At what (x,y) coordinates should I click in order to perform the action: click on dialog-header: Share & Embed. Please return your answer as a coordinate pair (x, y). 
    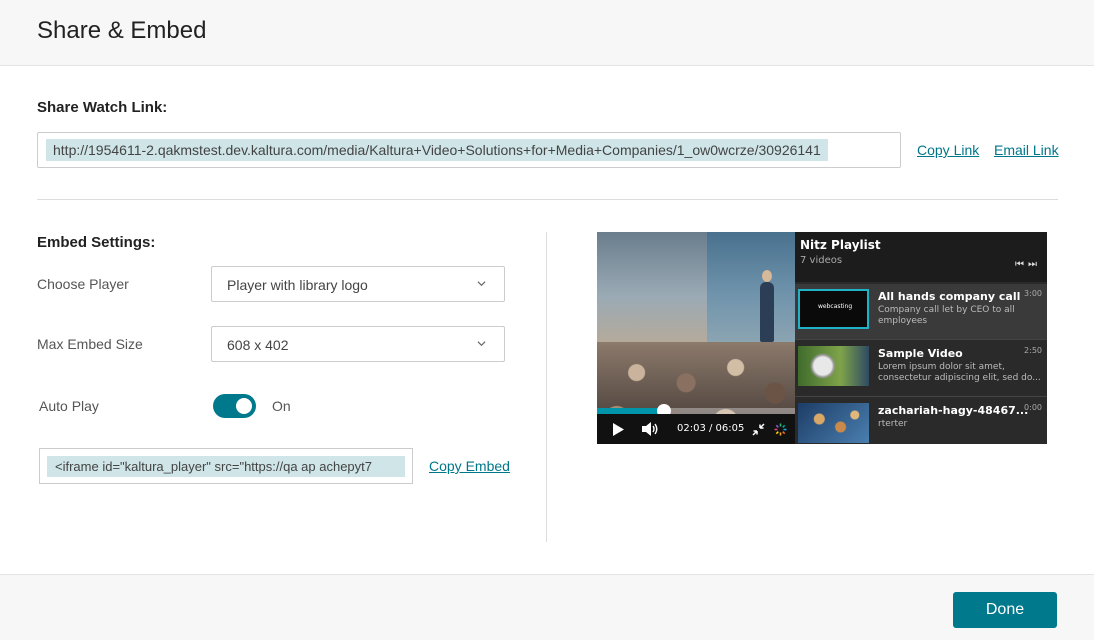
    Looking at the image, I should click on (547, 33).